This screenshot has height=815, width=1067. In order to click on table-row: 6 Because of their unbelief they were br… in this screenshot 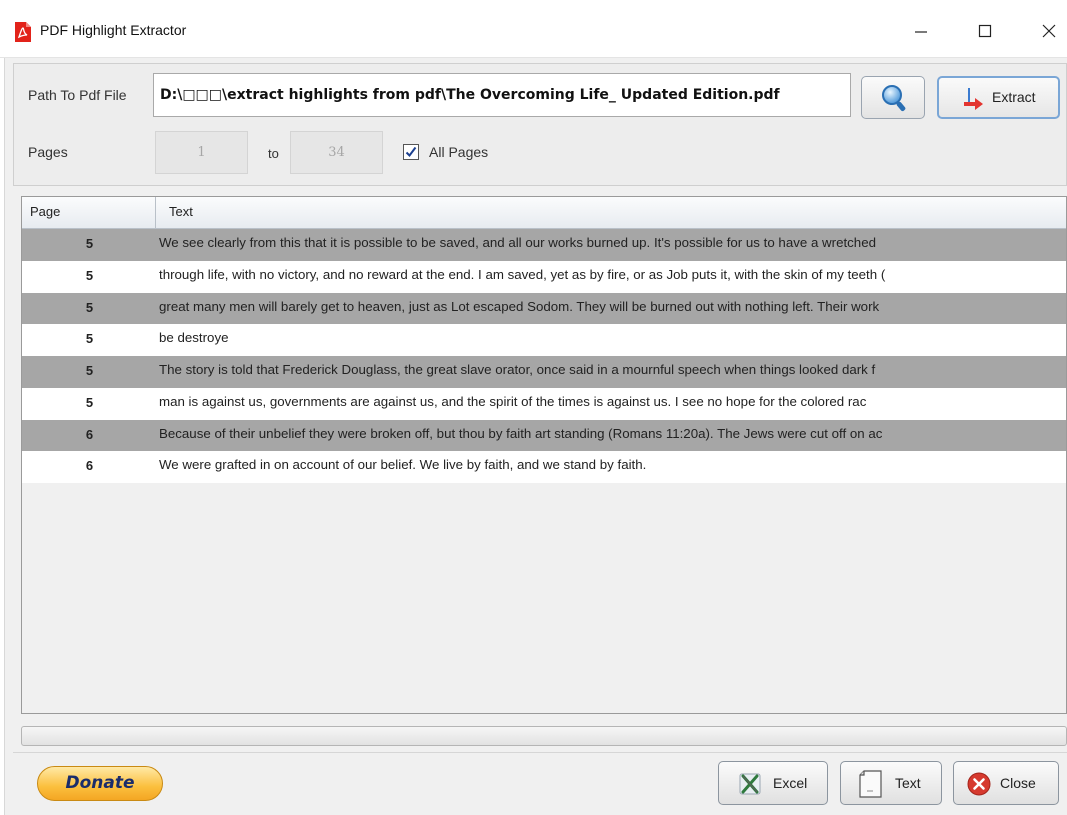, I will do `click(544, 435)`.